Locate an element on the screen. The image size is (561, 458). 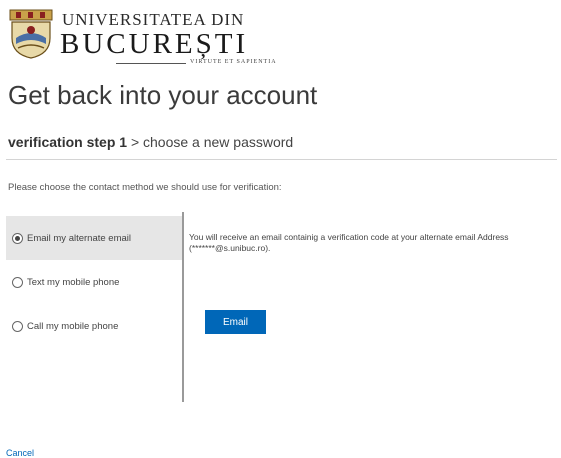
option-label: Text my mobile phone is located at coordinates (73, 282).